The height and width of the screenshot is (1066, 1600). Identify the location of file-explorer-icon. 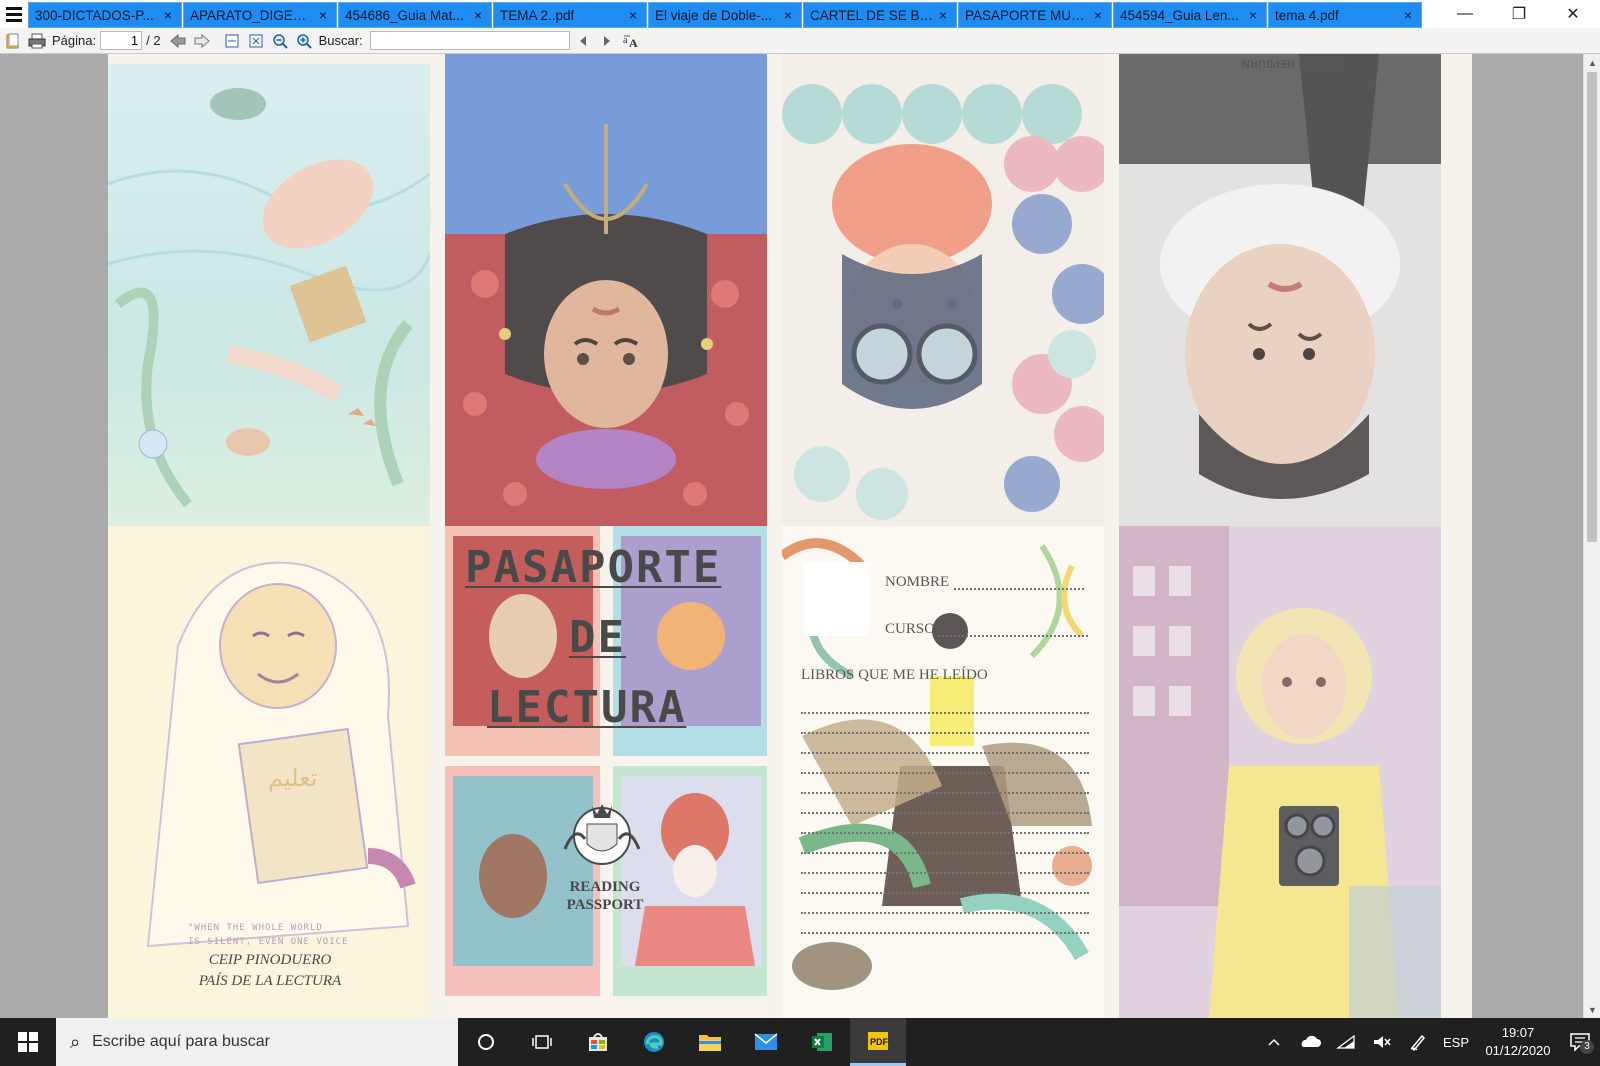
(710, 1042).